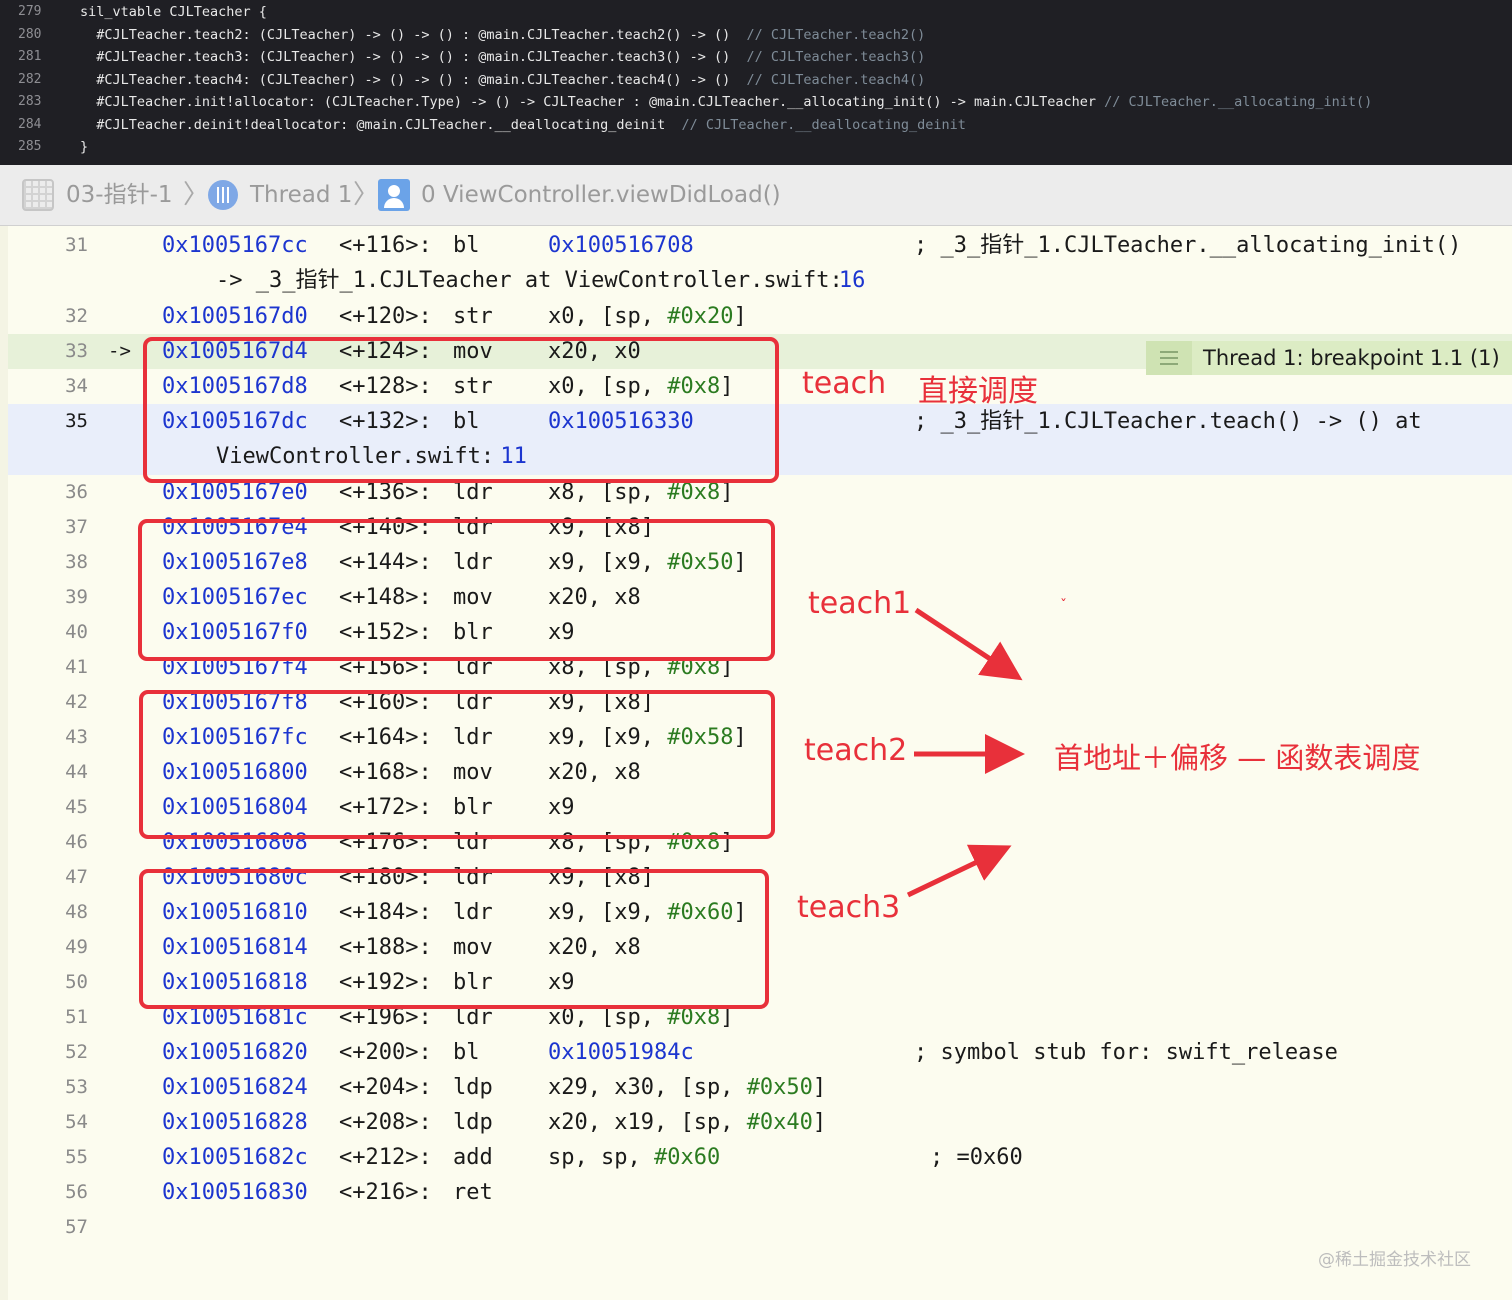 This screenshot has width=1512, height=1300. I want to click on watermark: @稀土掘金技术社区, so click(1394, 1260).